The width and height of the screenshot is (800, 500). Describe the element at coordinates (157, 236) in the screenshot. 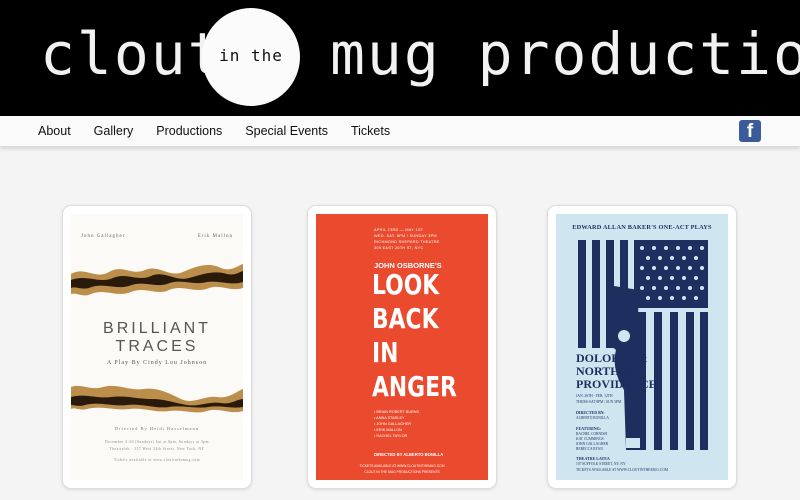

I see `poster-cast-names: John Gallagher Erik Mallon` at that location.